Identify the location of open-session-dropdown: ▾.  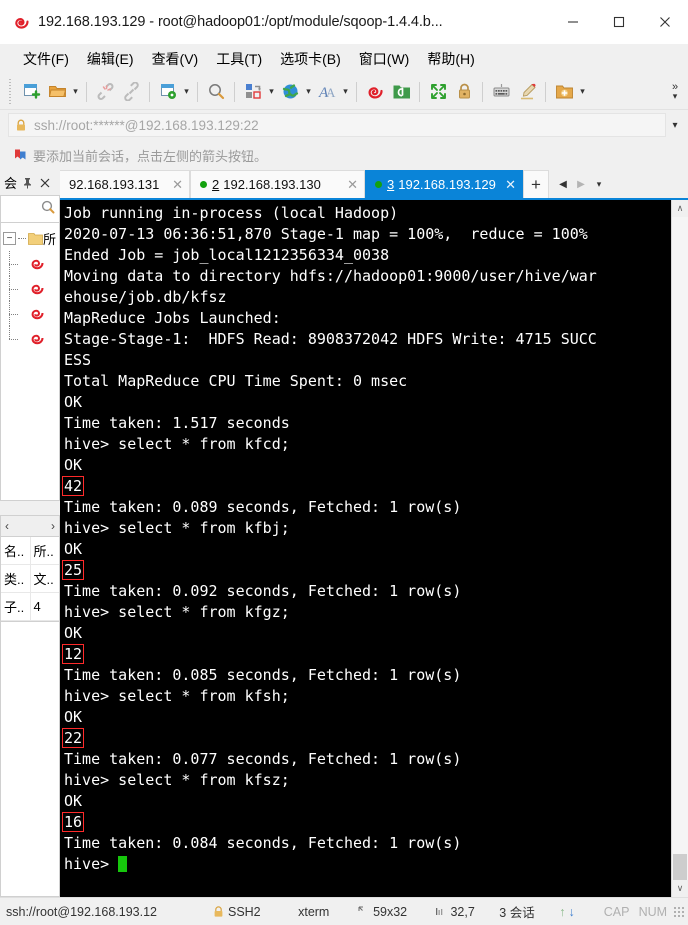
(75, 92).